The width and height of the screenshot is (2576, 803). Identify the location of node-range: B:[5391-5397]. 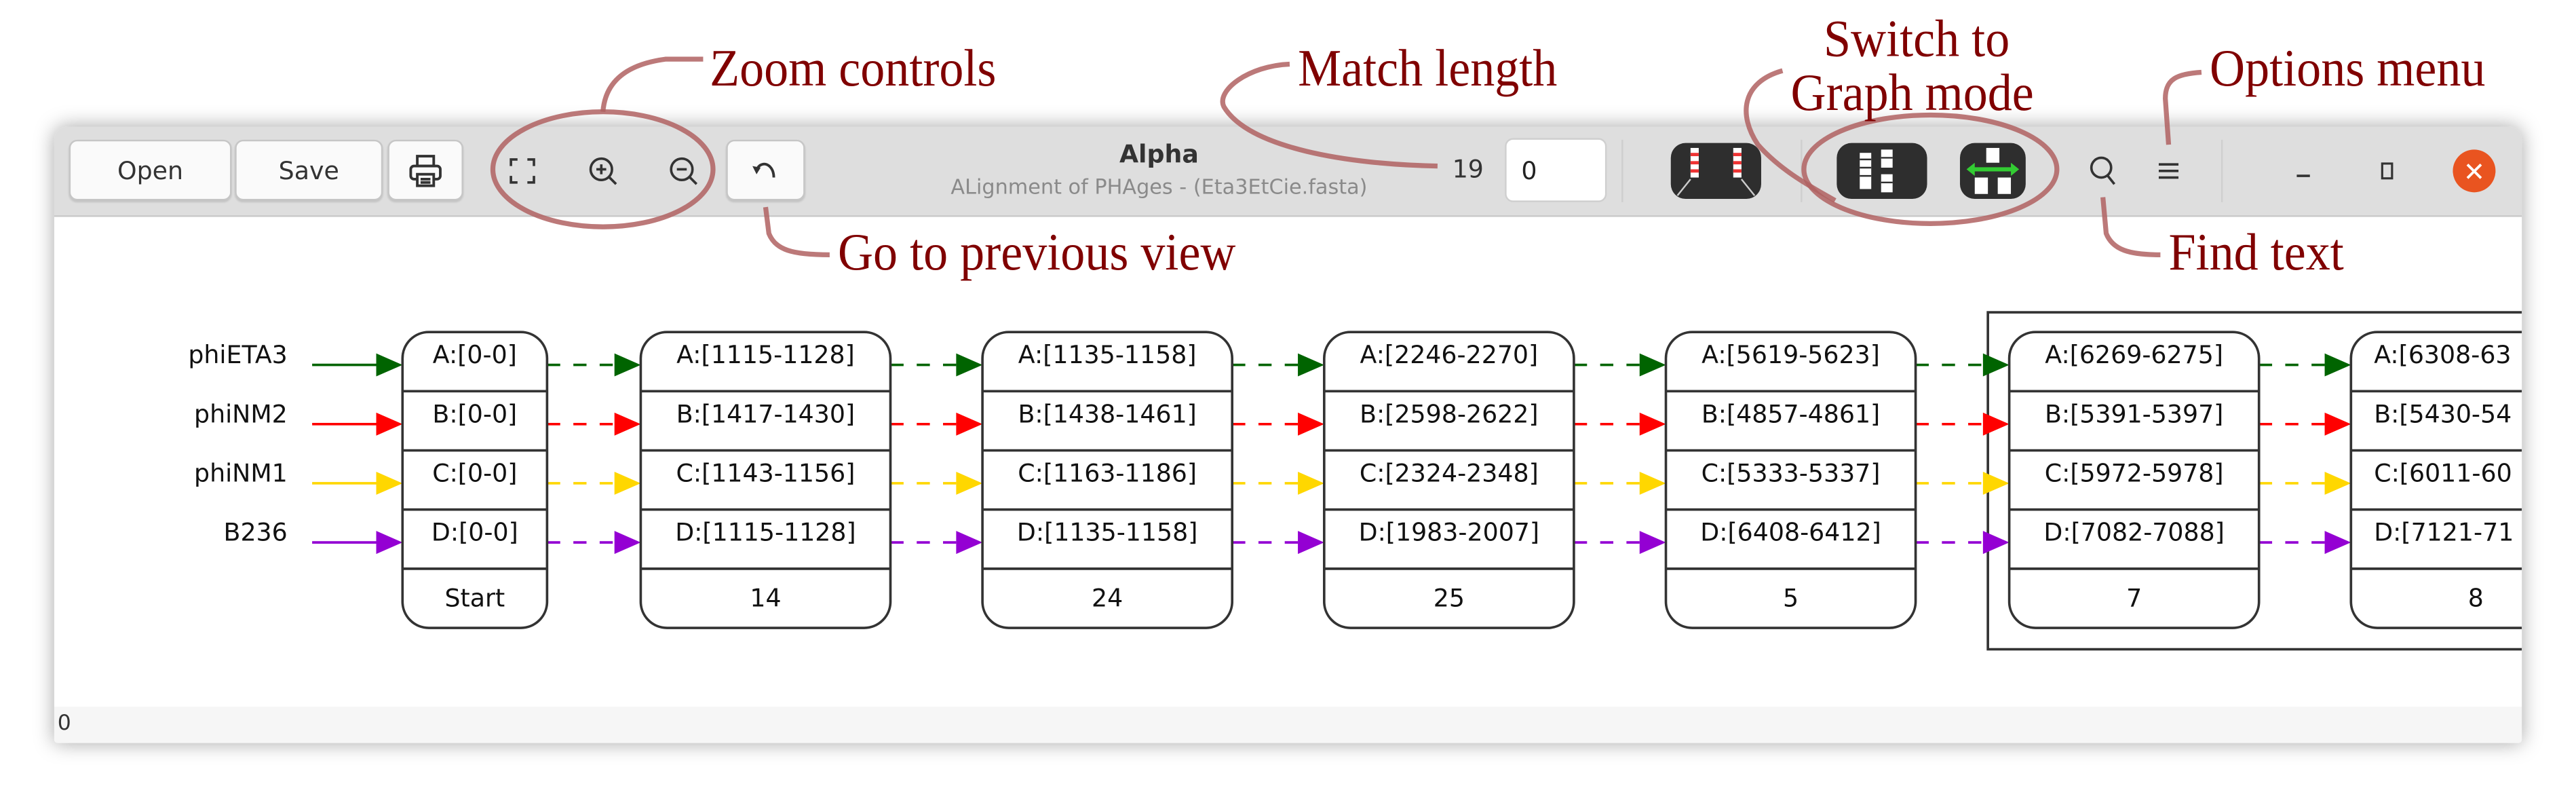
(2134, 413).